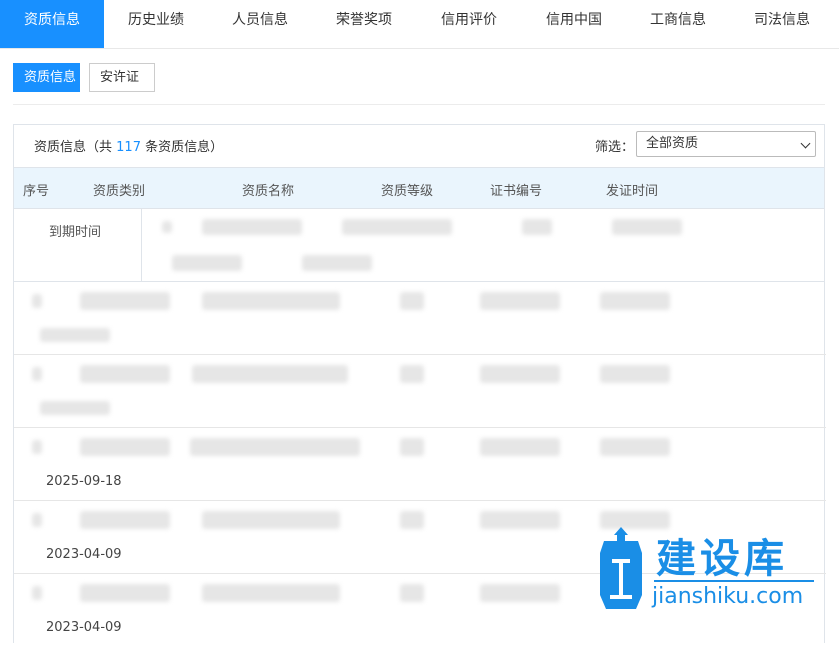 Image resolution: width=839 pixels, height=647 pixels. What do you see at coordinates (722, 559) in the screenshot?
I see `watermark-text: 建设库` at bounding box center [722, 559].